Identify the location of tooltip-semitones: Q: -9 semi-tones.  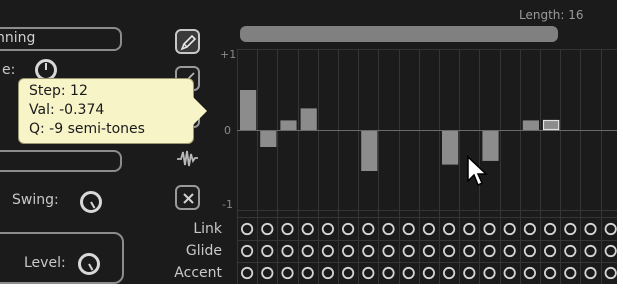
(87, 129).